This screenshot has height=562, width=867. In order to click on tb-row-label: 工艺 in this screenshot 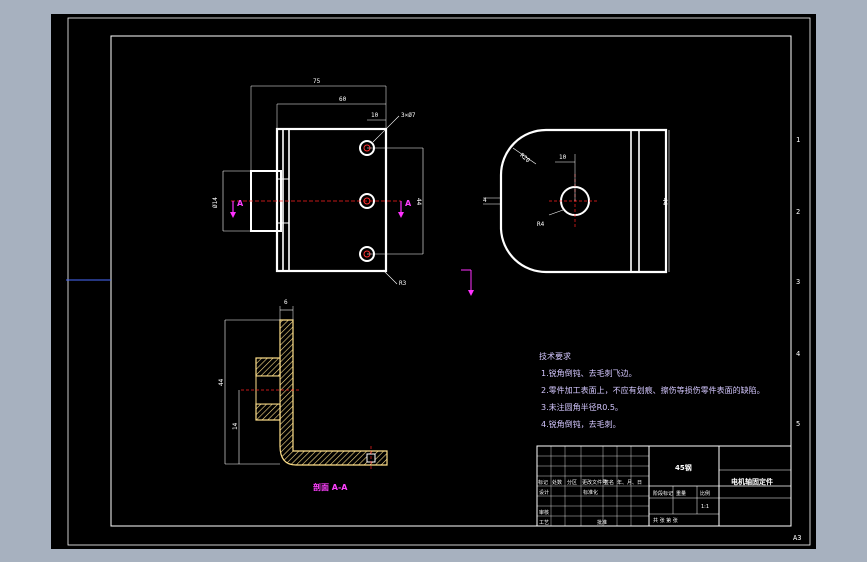, I will do `click(544, 523)`.